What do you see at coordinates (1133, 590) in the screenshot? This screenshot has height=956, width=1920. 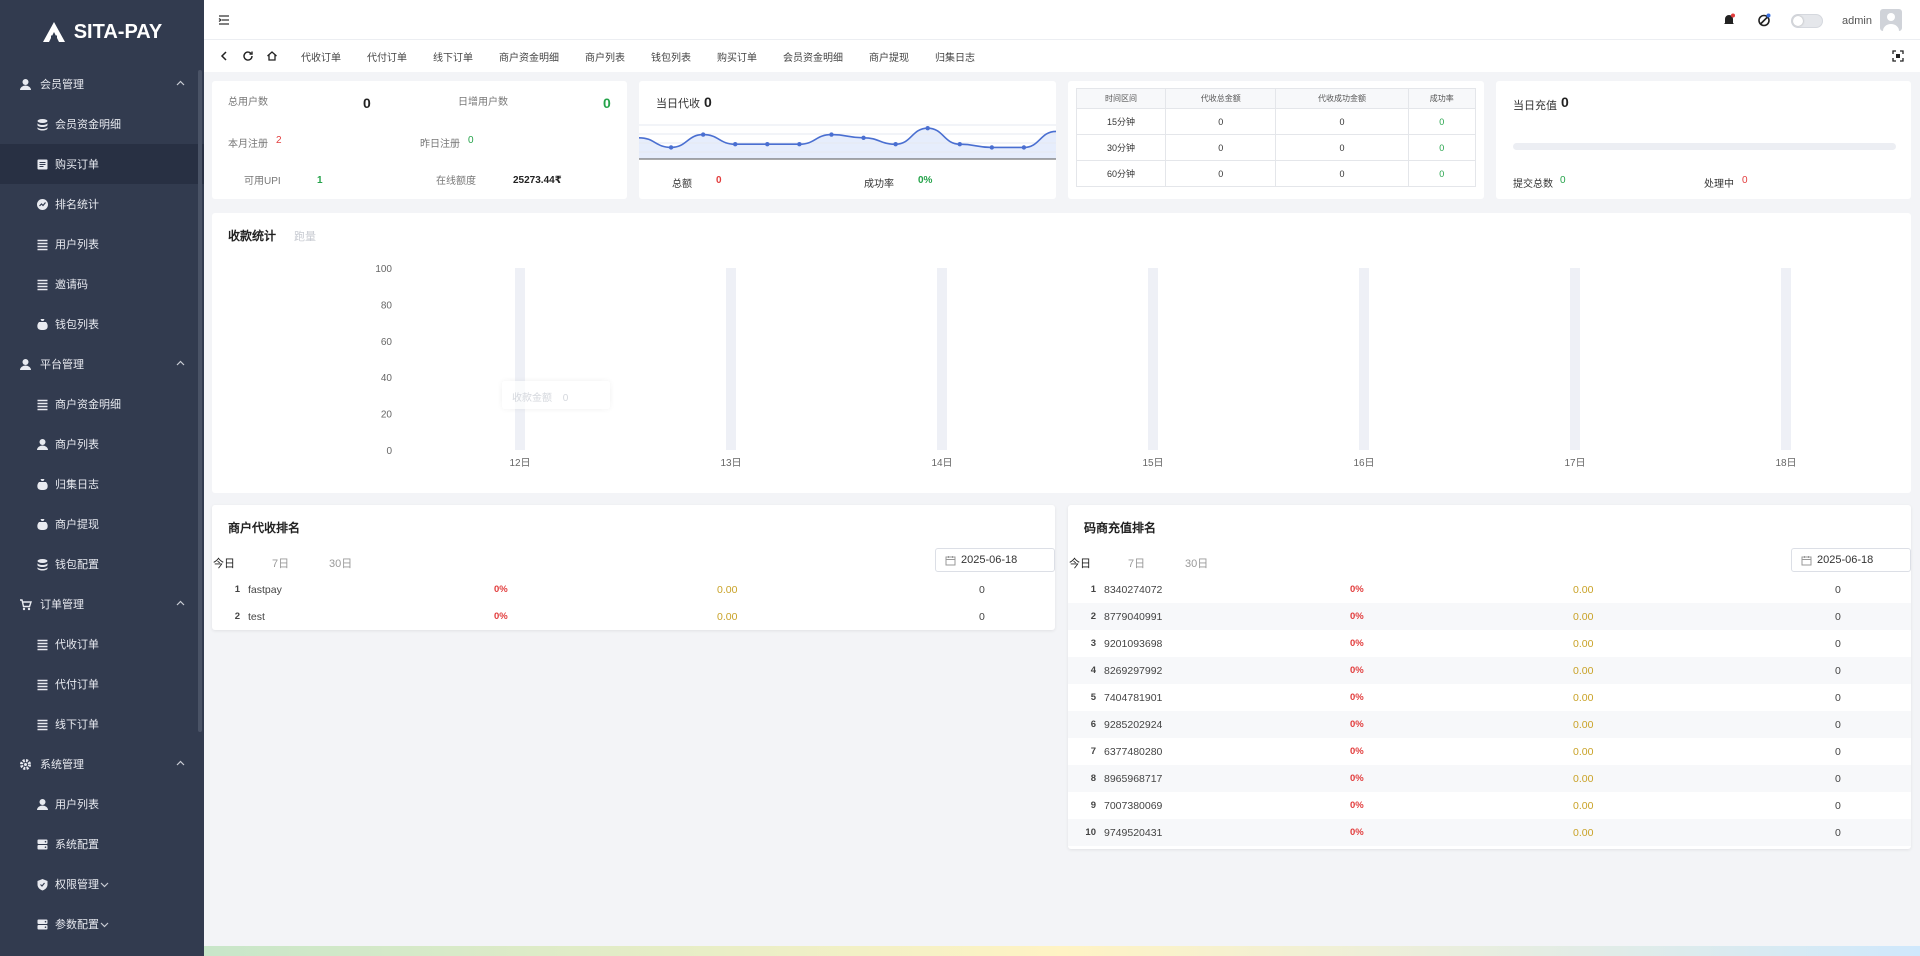 I see `rank-name: 8340274072` at bounding box center [1133, 590].